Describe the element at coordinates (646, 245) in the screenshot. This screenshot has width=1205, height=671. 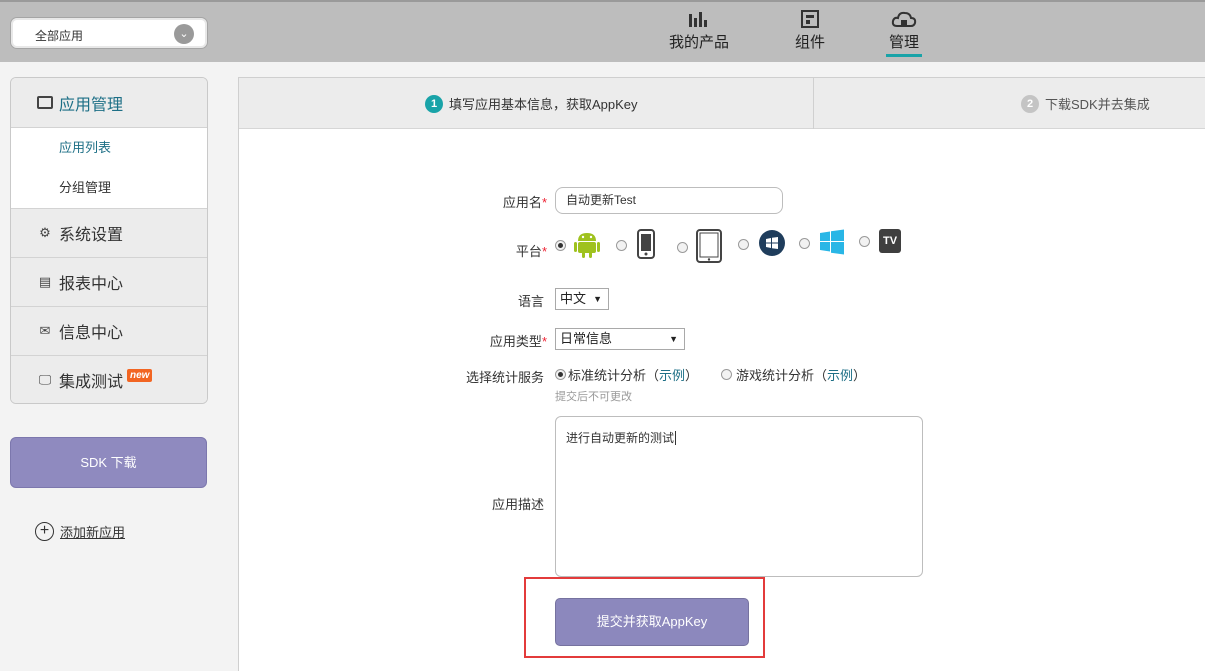
I see `phone-icon` at that location.